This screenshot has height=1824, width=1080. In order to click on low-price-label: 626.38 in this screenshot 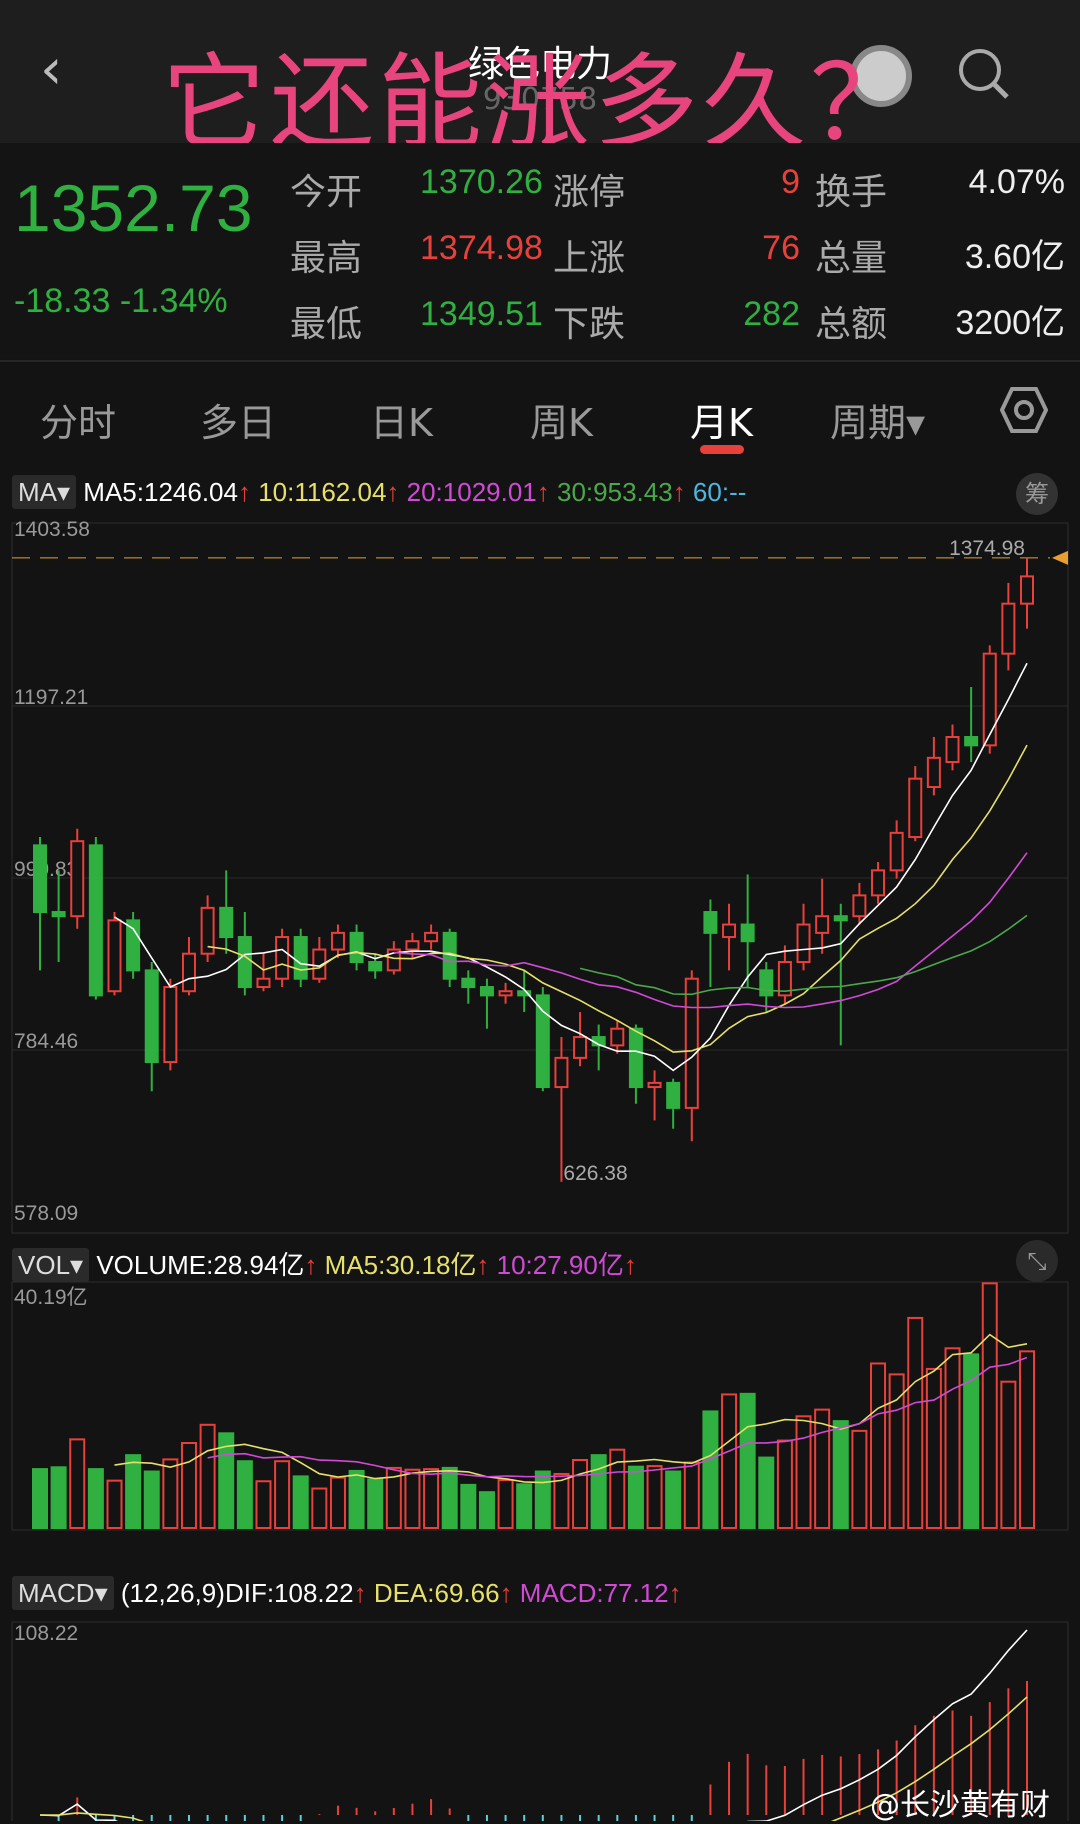, I will do `click(595, 1173)`.